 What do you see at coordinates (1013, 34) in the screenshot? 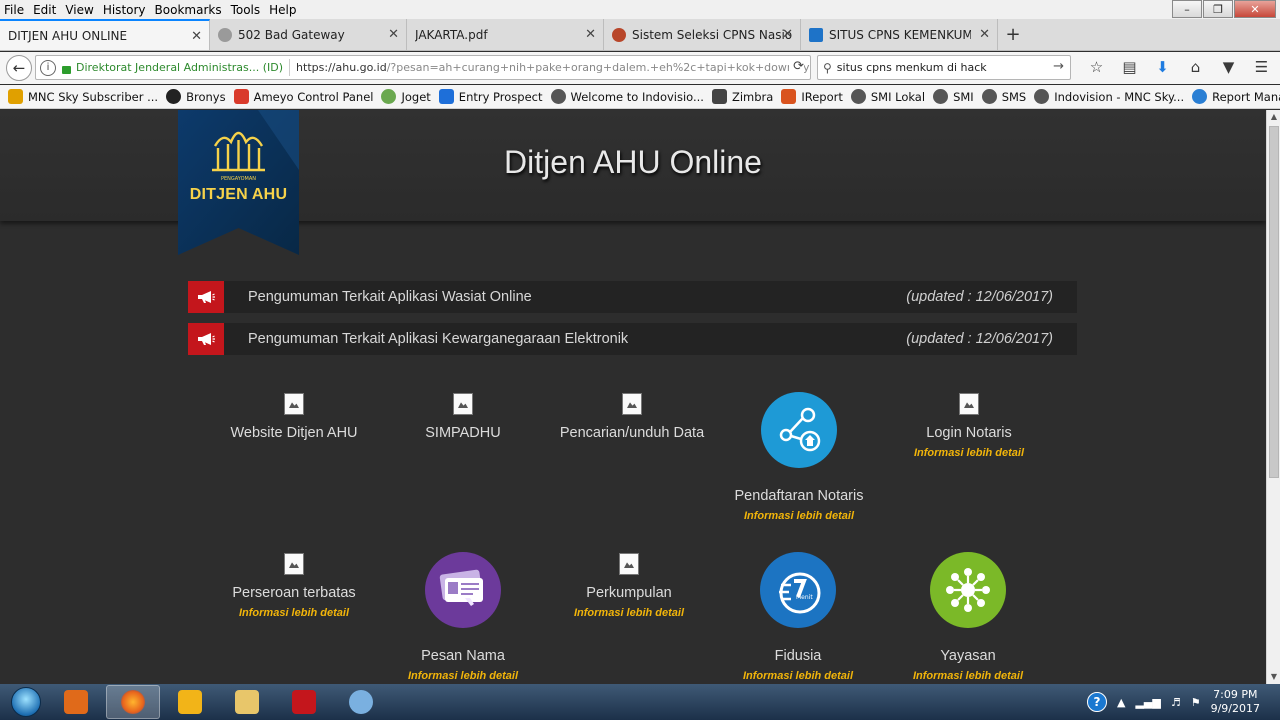
I see `new-tab-button: +` at bounding box center [1013, 34].